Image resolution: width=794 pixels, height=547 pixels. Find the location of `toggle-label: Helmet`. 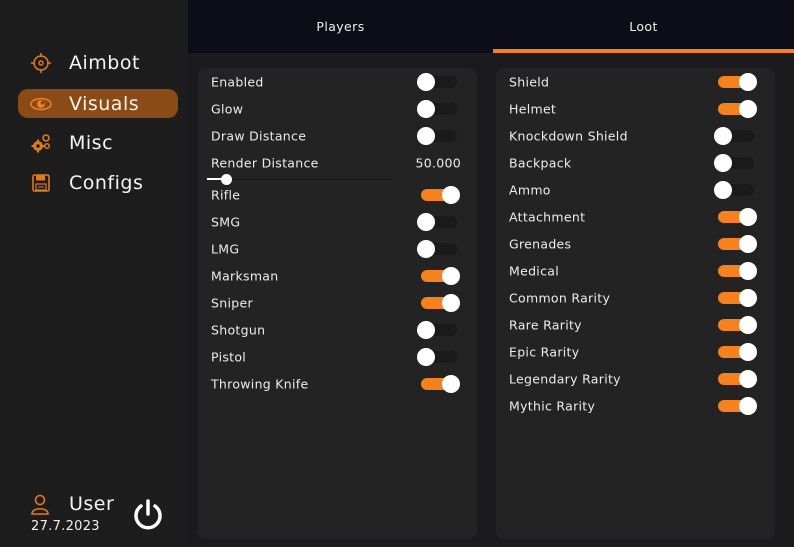

toggle-label: Helmet is located at coordinates (533, 108).